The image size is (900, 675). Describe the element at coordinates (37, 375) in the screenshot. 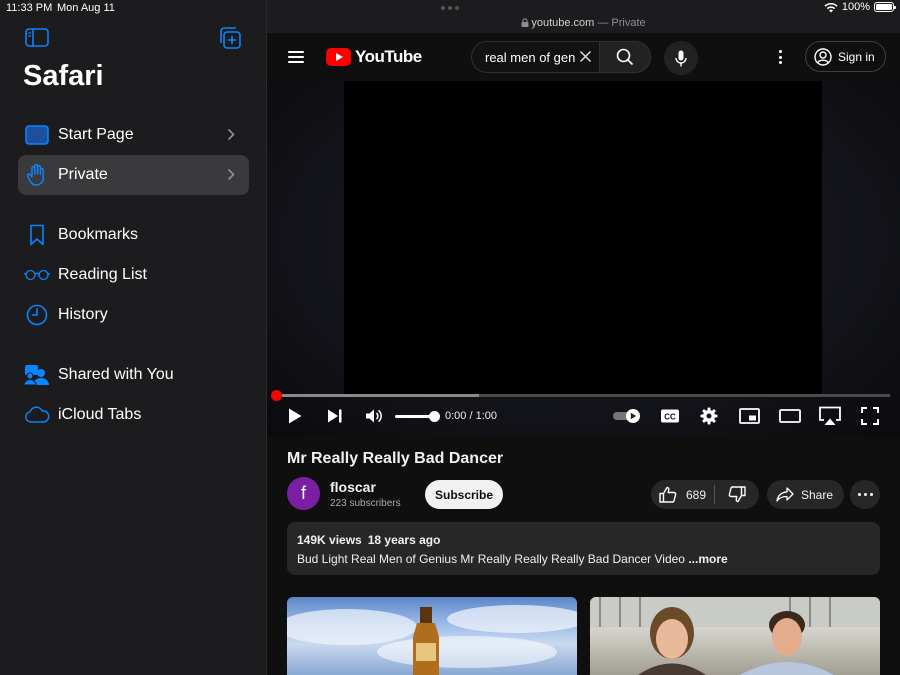

I see `shared-people-icon` at that location.